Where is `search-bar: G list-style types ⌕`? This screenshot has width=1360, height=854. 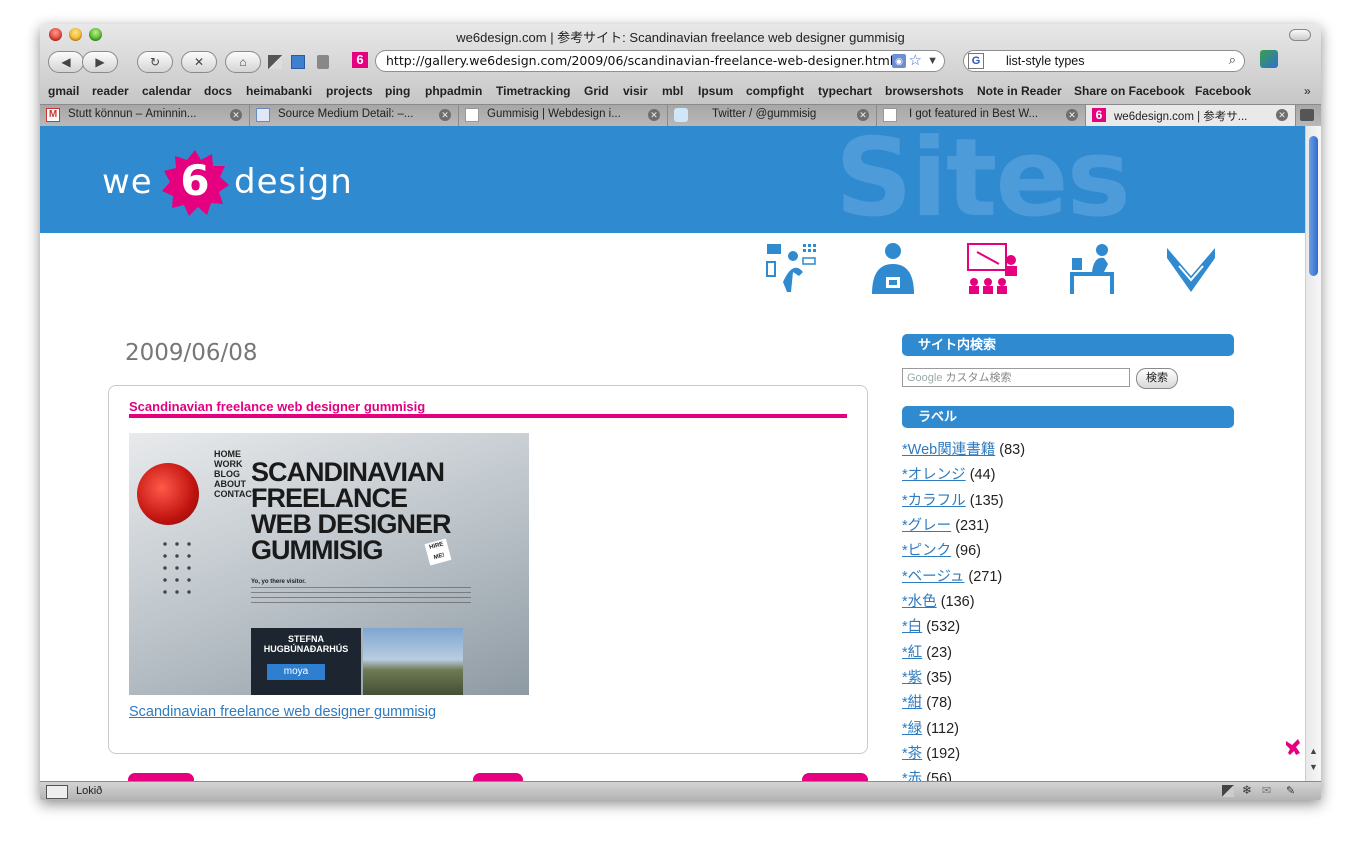 search-bar: G list-style types ⌕ is located at coordinates (1104, 61).